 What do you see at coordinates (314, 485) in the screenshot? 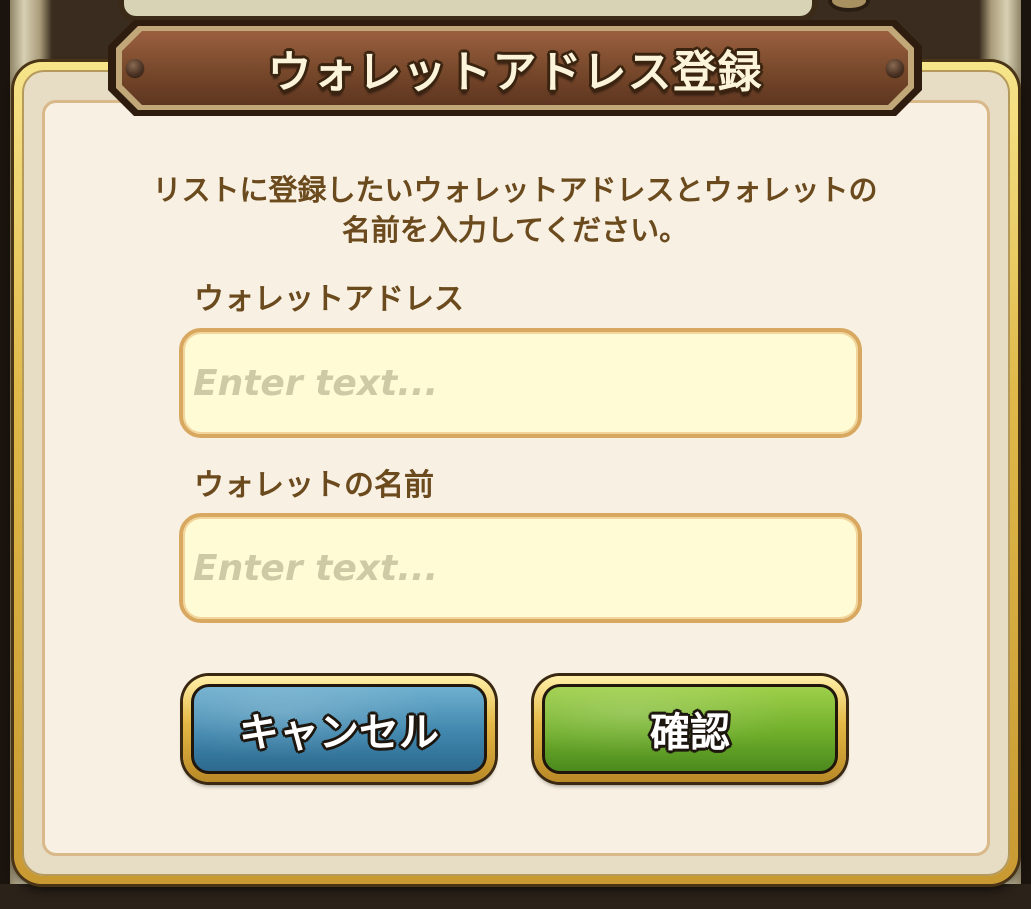
I see `wallet-name-label: ウォレットの名前` at bounding box center [314, 485].